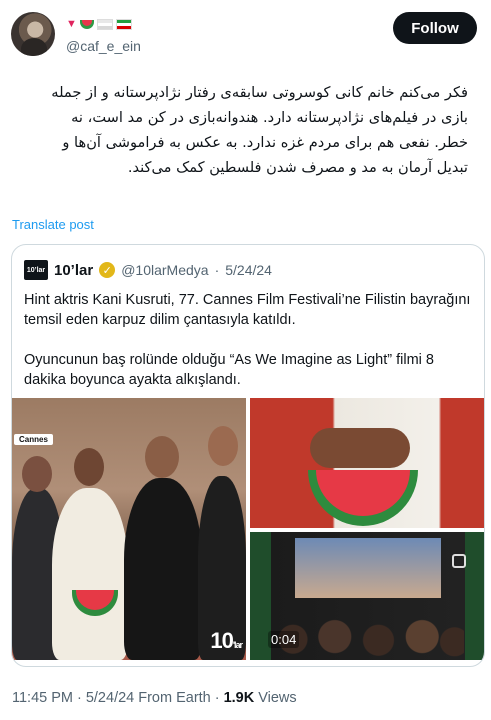 Image resolution: width=491 pixels, height=720 pixels. I want to click on cannes-badge: Cannes, so click(33, 439).